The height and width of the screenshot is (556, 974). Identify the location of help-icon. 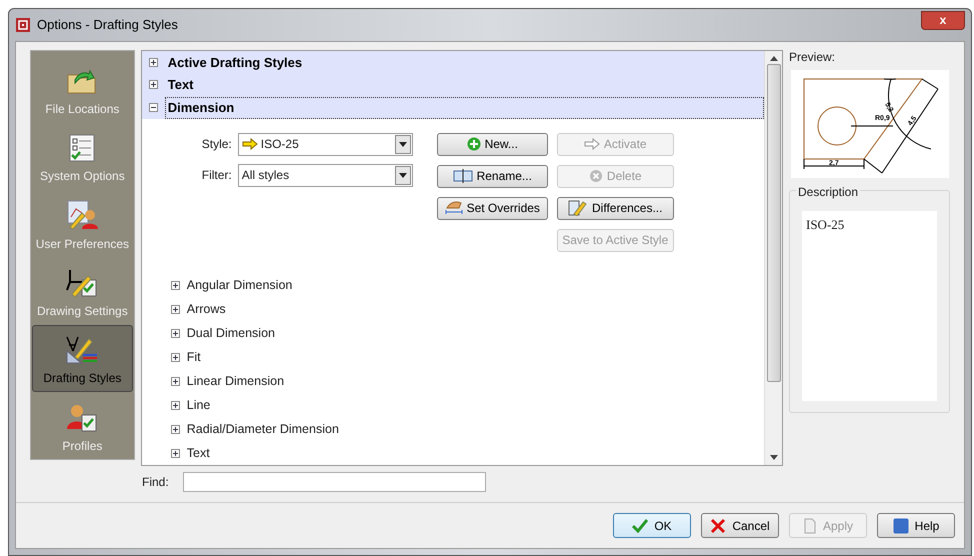
(900, 526).